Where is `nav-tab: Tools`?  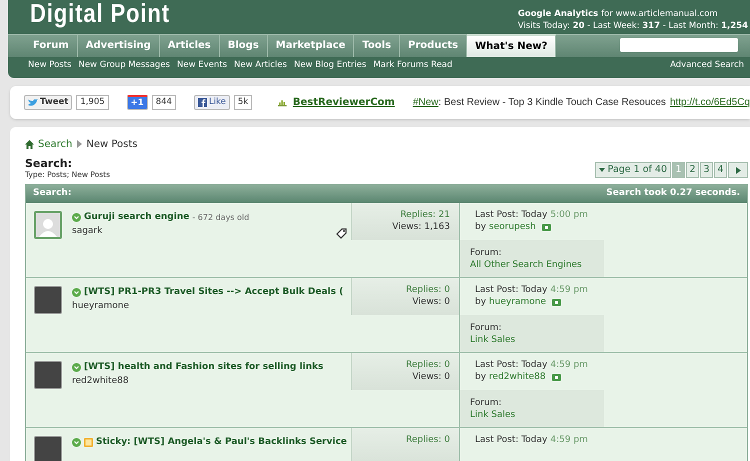
nav-tab: Tools is located at coordinates (377, 45).